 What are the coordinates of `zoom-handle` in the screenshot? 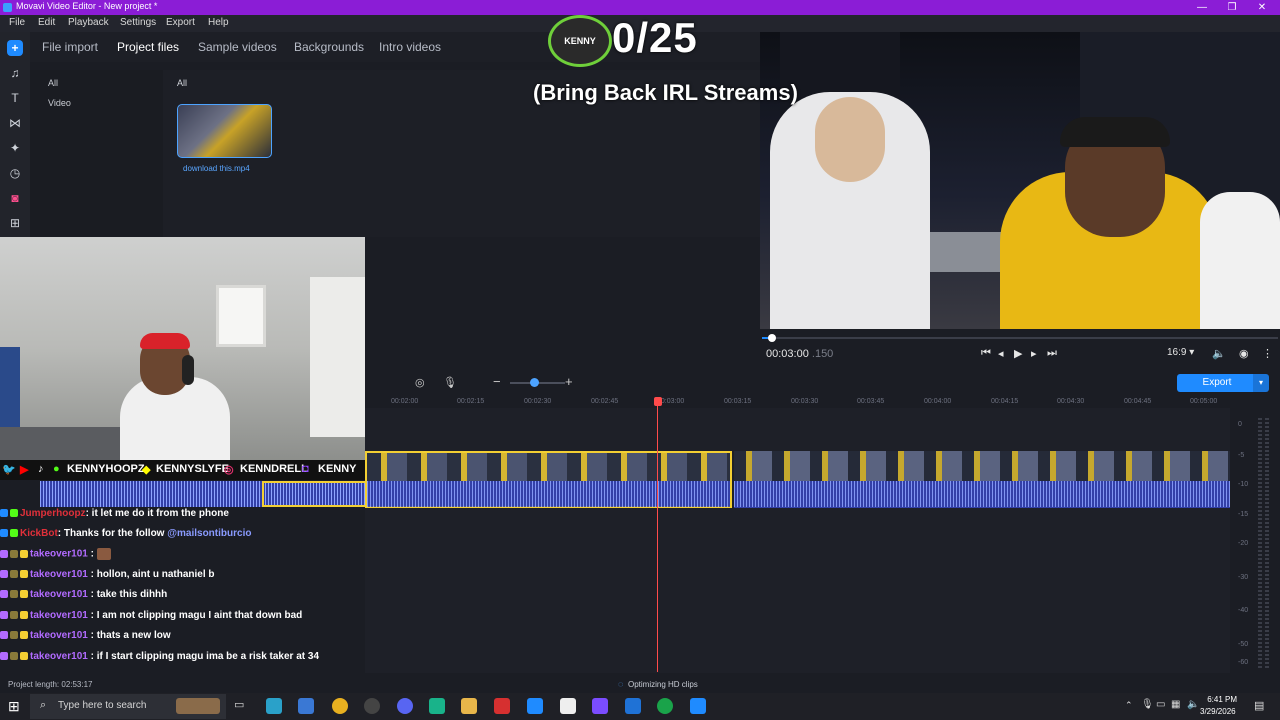 It's located at (534, 382).